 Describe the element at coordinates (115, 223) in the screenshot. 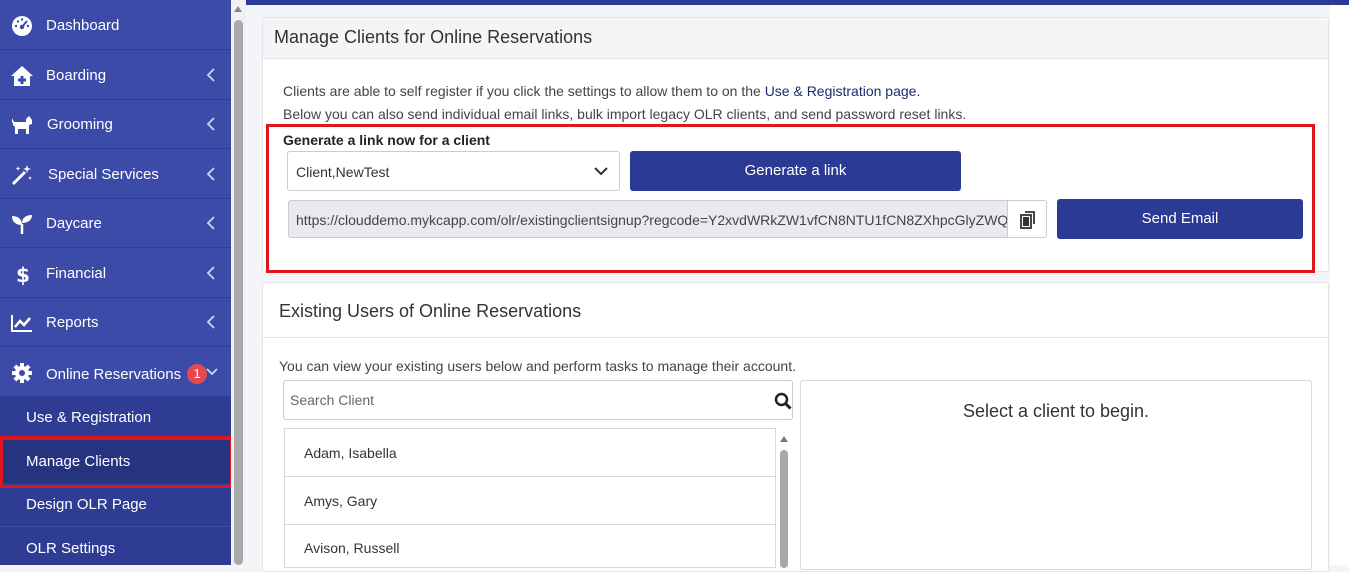

I see `sidebar-item-daycare: Daycare` at that location.